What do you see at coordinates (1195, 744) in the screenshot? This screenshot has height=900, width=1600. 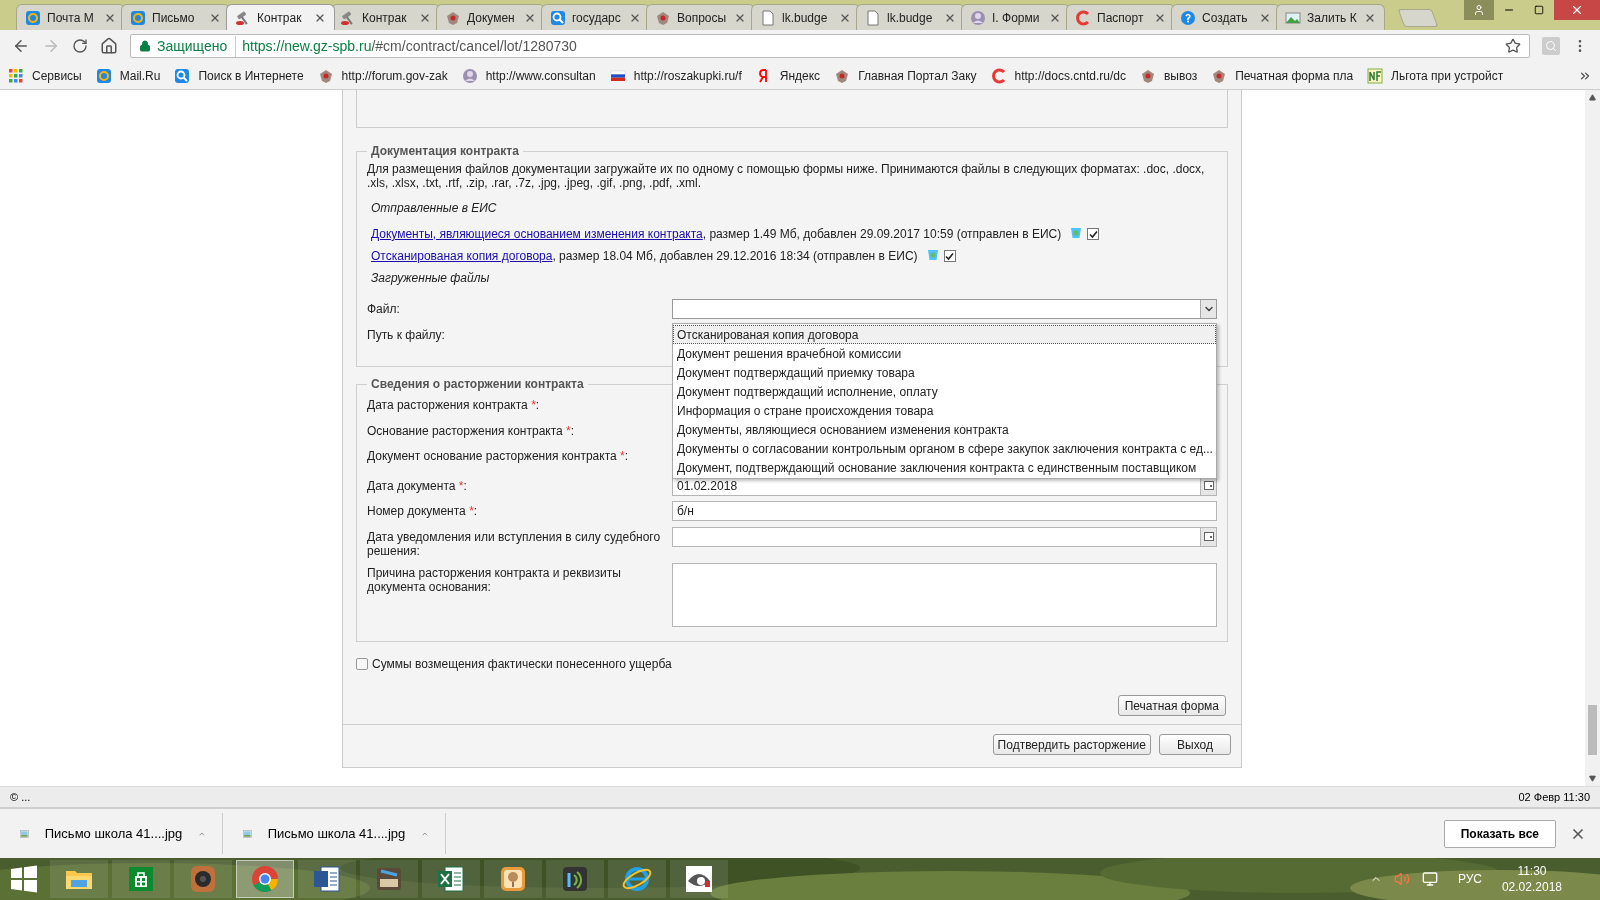 I see `exit-button: Выход` at bounding box center [1195, 744].